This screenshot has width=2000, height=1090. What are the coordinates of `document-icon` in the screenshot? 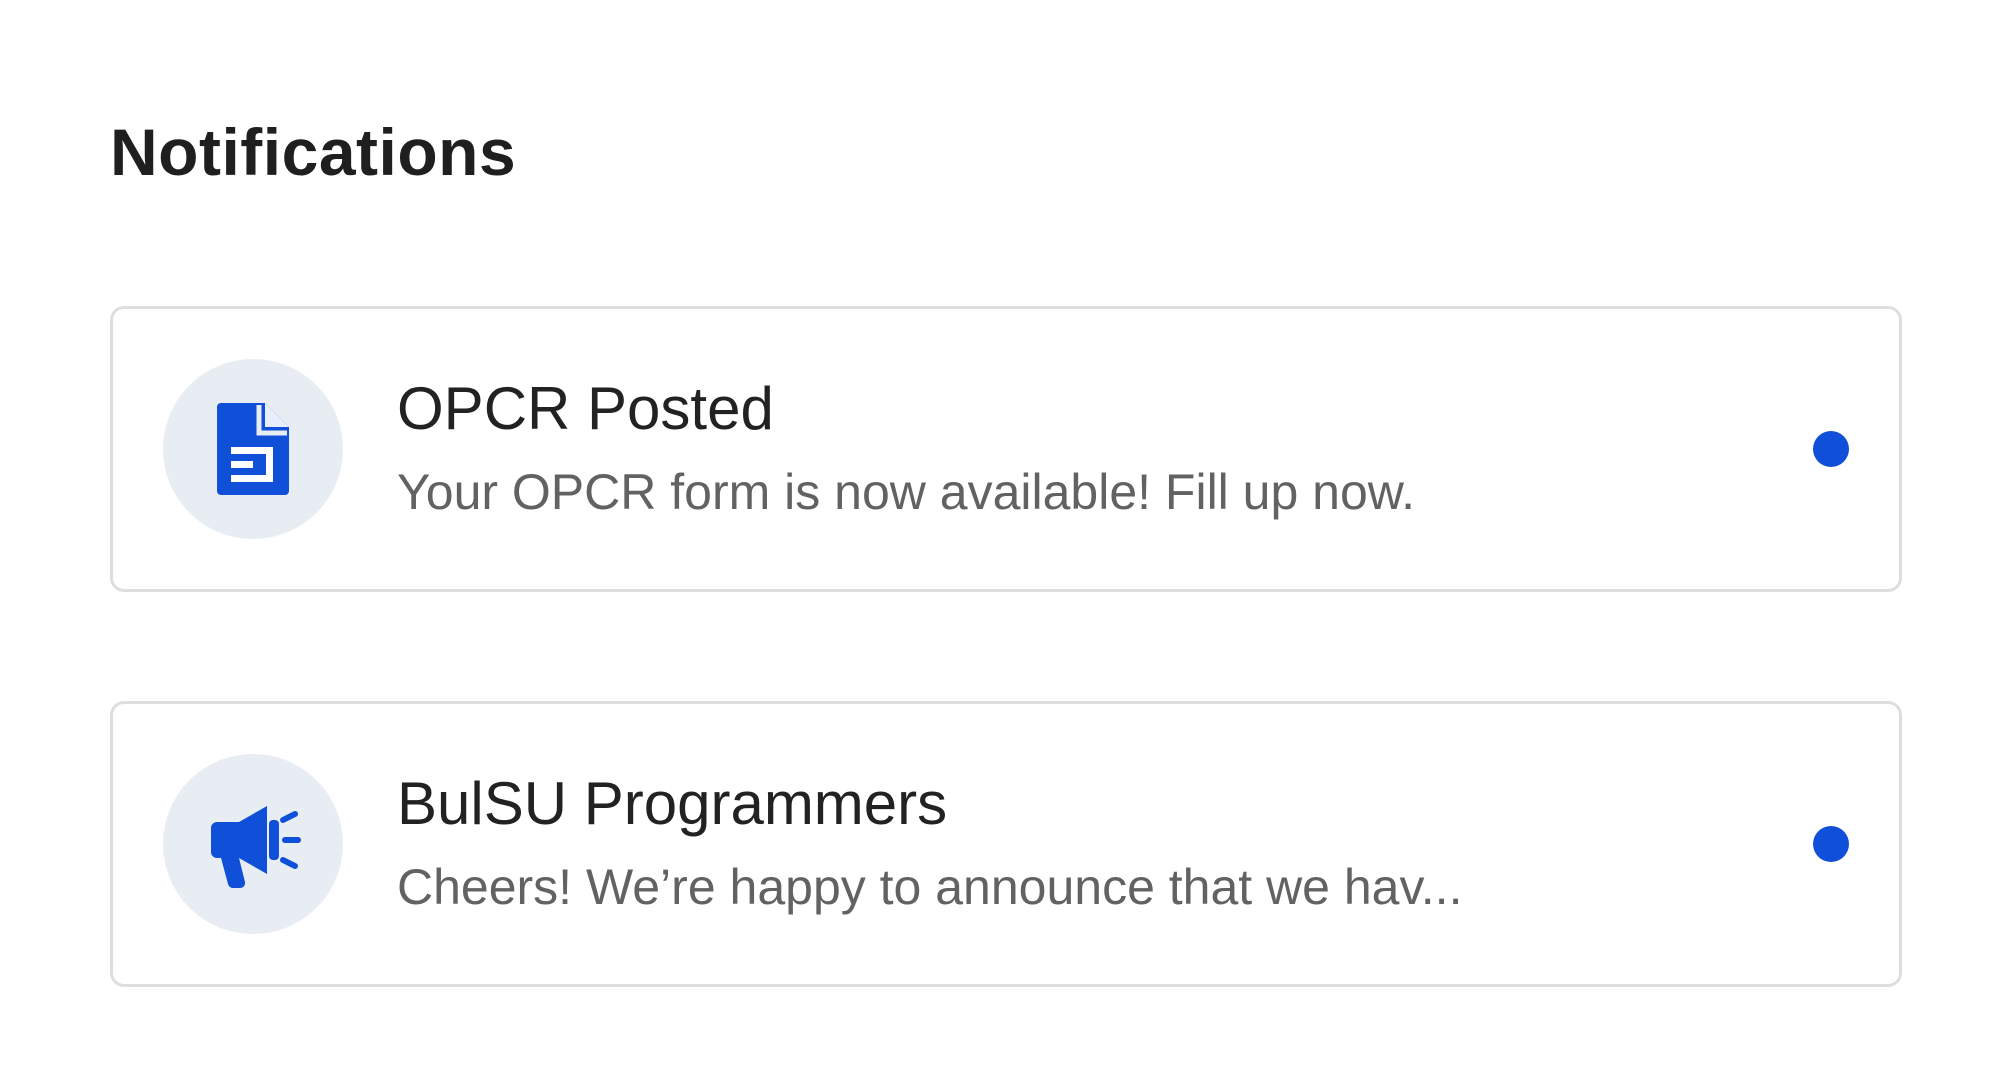 It's located at (253, 449).